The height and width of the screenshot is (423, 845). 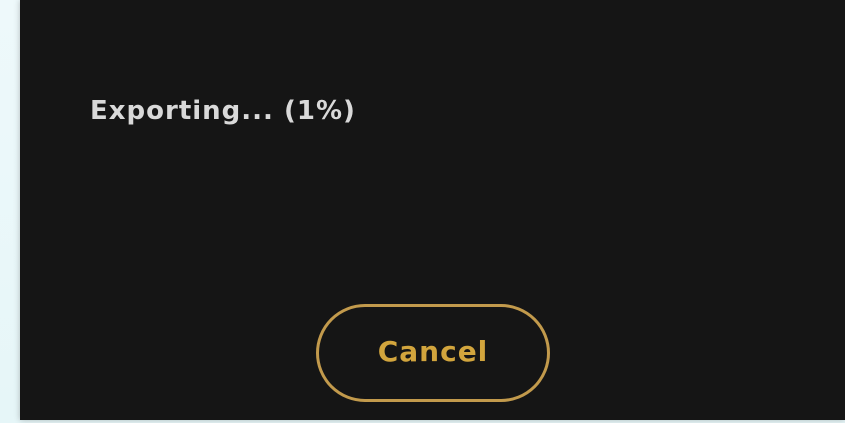 I want to click on cancel-button-label: Cancel, so click(x=433, y=351).